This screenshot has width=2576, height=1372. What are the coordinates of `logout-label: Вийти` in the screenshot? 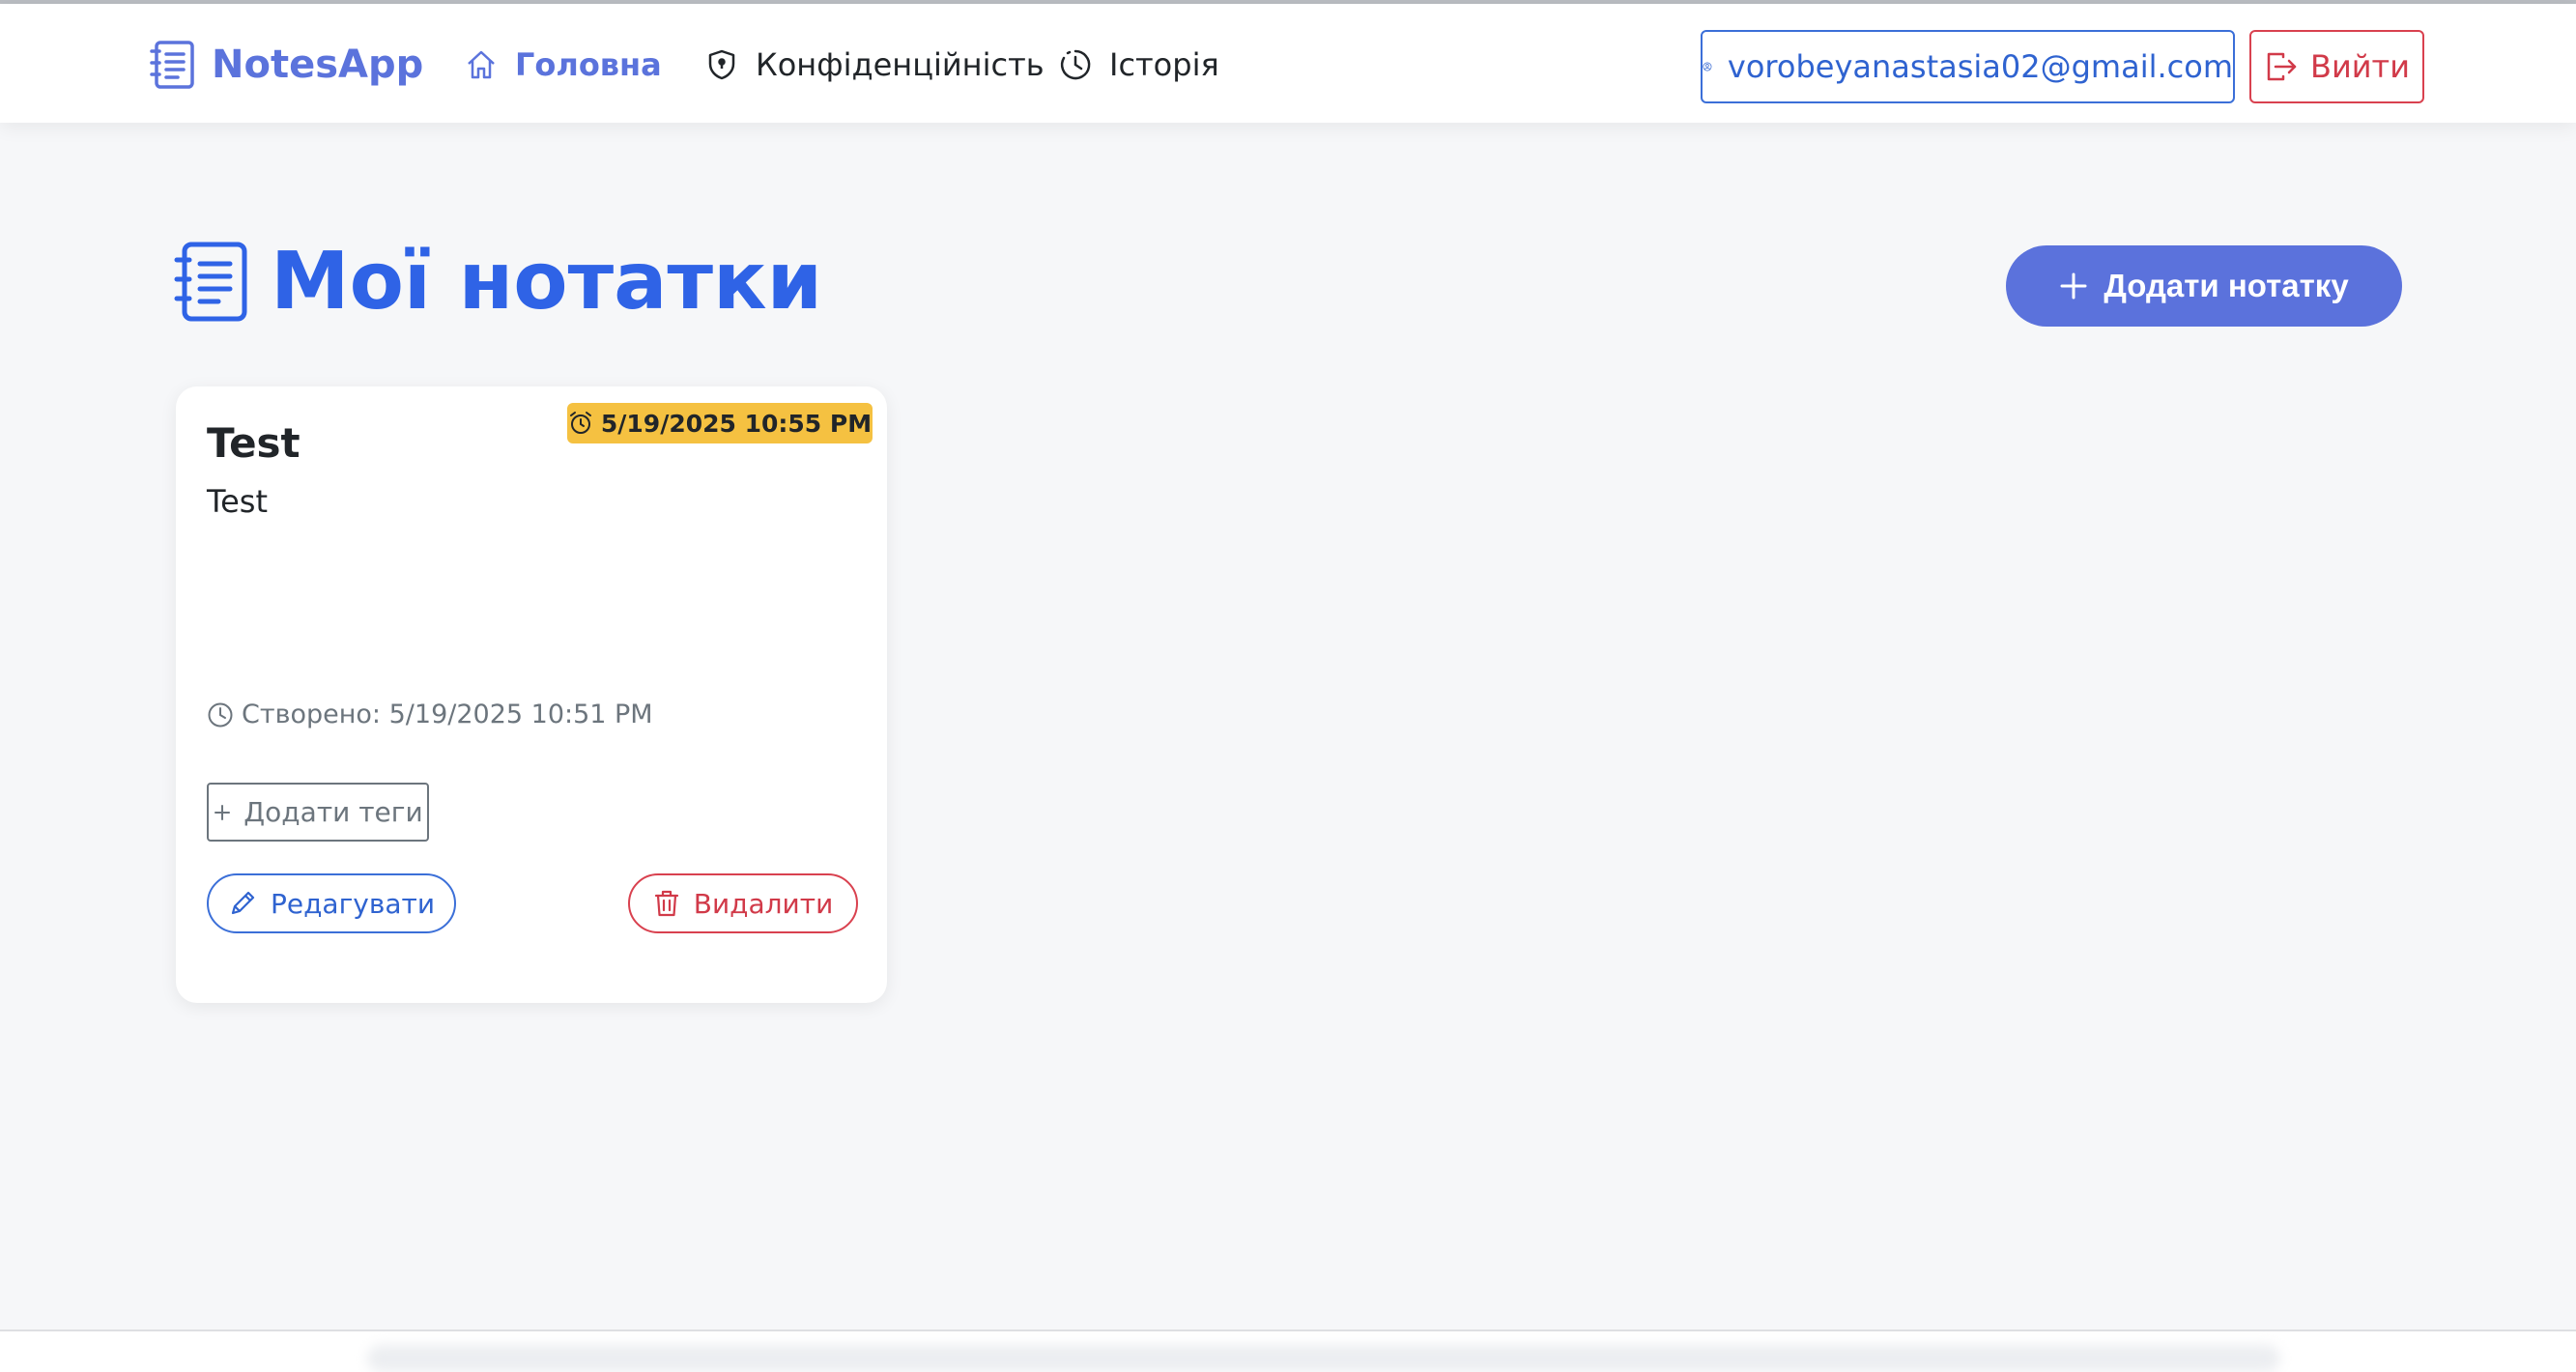 It's located at (2360, 67).